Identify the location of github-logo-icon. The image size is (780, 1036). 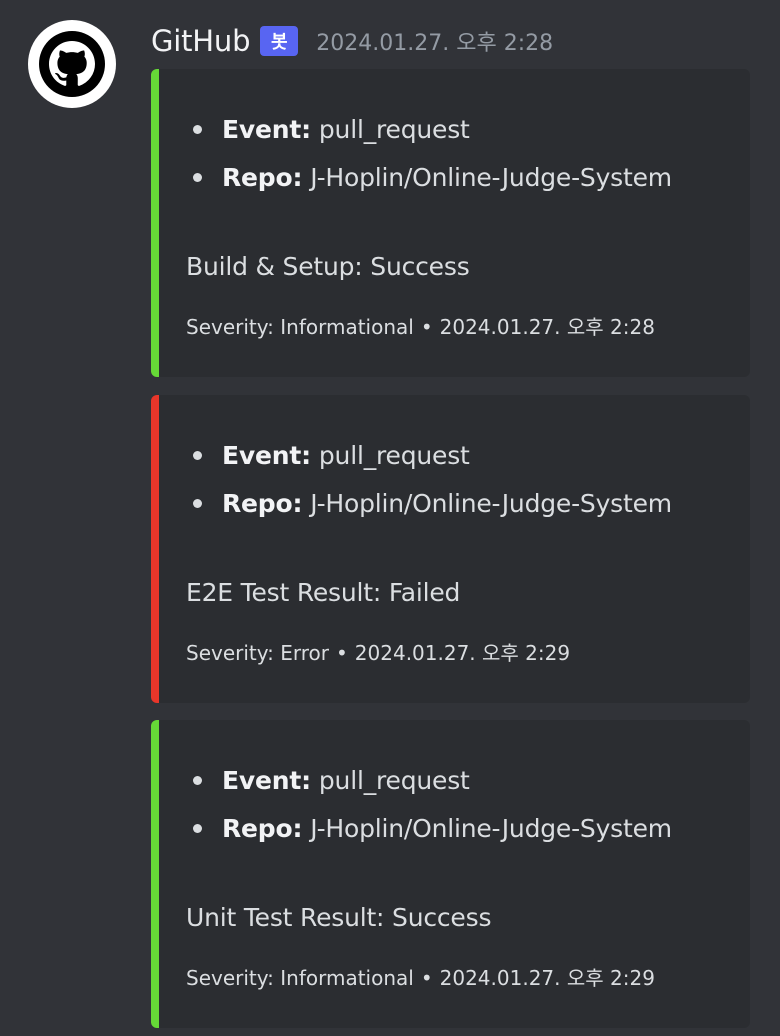
(72, 64).